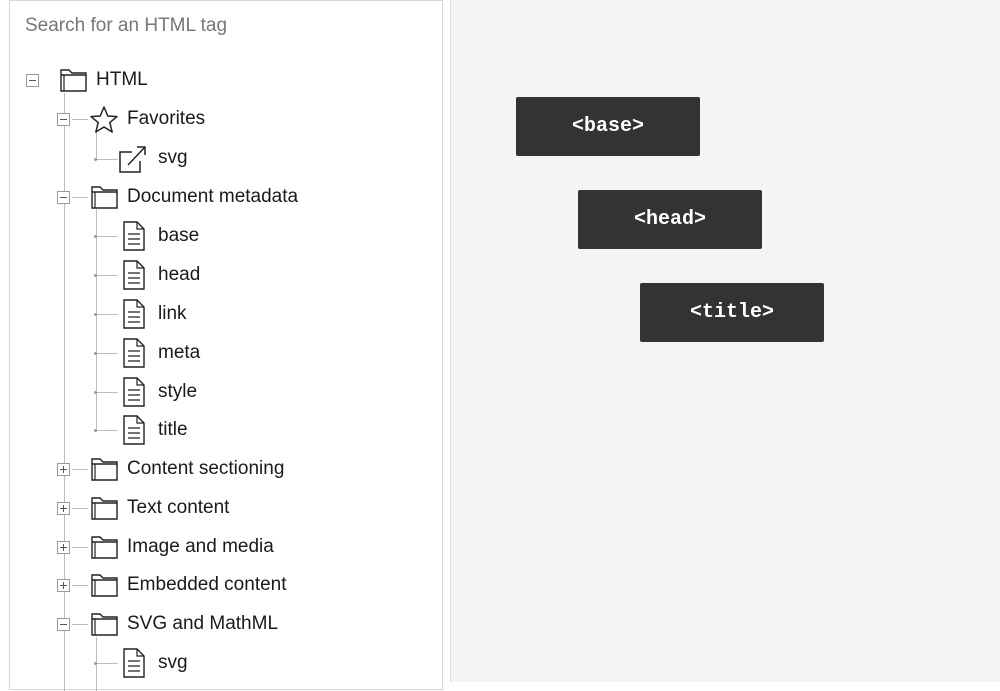 Image resolution: width=1000 pixels, height=691 pixels. I want to click on tree-group-label: Content sectioning, so click(205, 469).